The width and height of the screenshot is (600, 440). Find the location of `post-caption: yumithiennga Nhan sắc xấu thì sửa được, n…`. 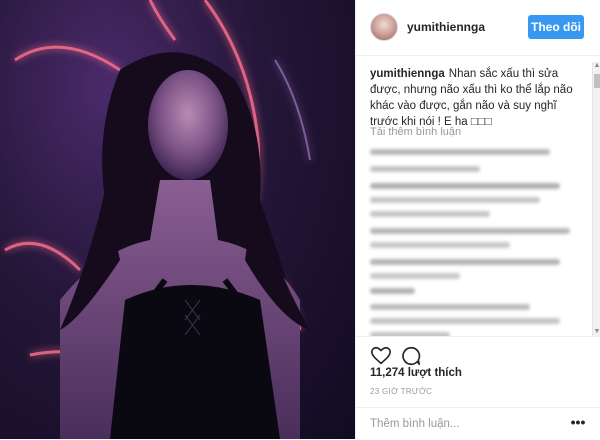

post-caption: yumithiennga Nhan sắc xấu thì sửa được, n… is located at coordinates (474, 98).